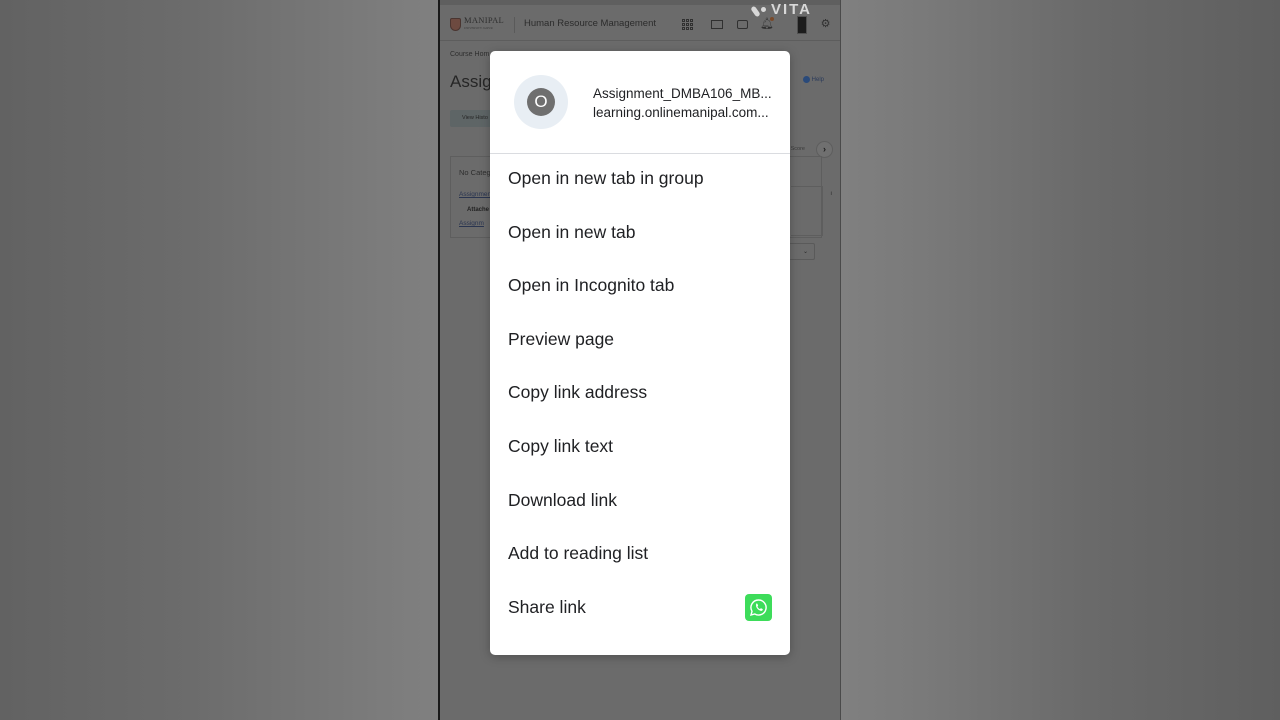 The height and width of the screenshot is (720, 1280). Describe the element at coordinates (767, 24) in the screenshot. I see `bell-icon: 🔔︎` at that location.